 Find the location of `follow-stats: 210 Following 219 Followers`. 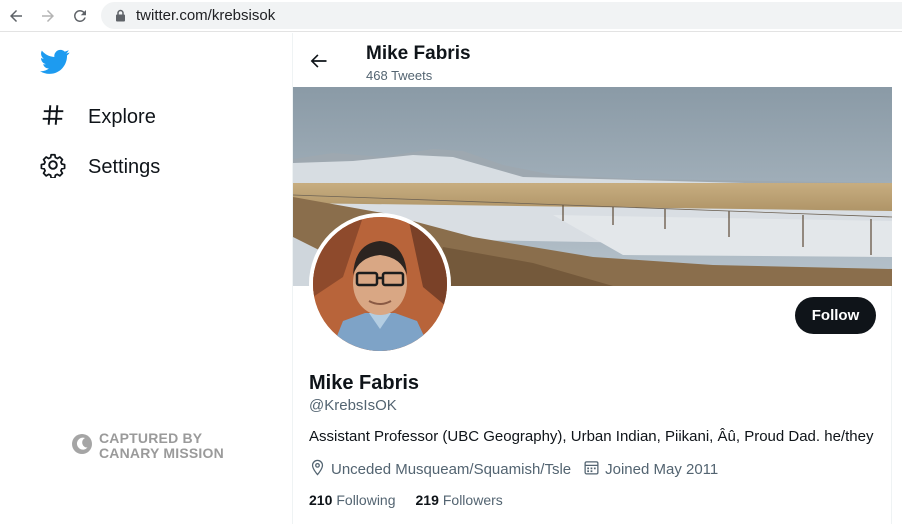

follow-stats: 210 Following 219 Followers is located at coordinates (416, 500).